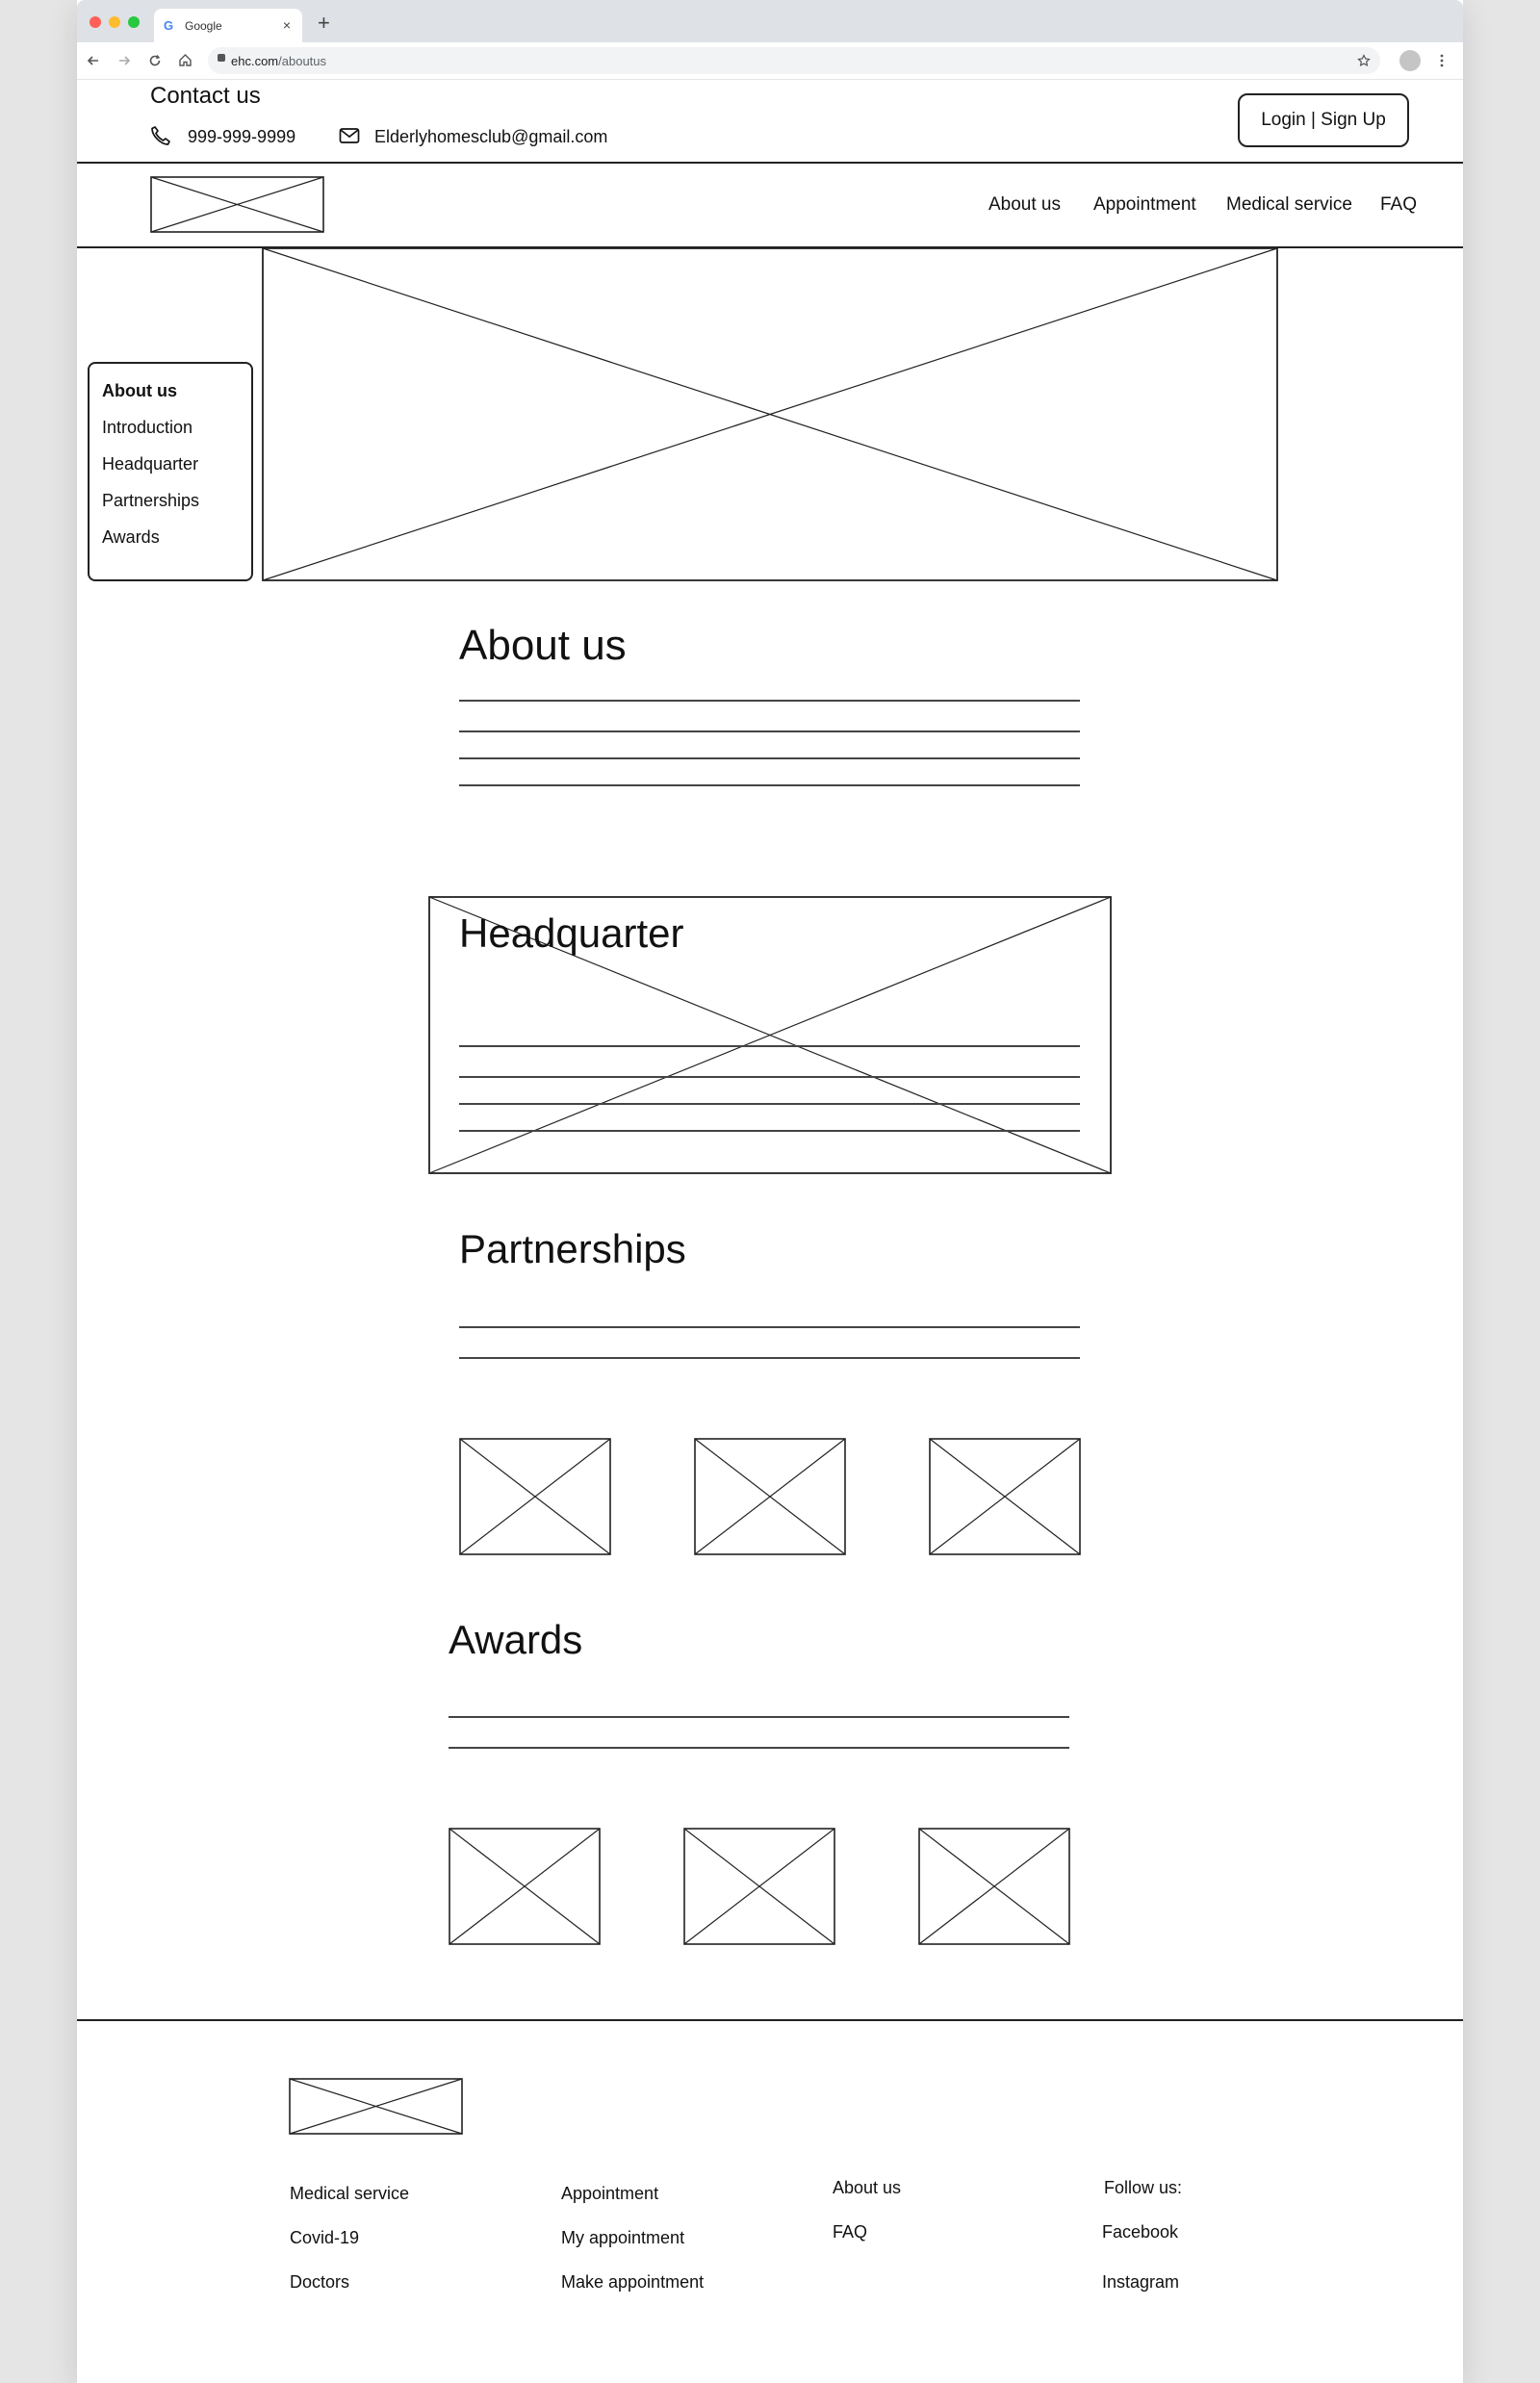  What do you see at coordinates (770, 21) in the screenshot?
I see `browser-tab-bar: G Google × +` at bounding box center [770, 21].